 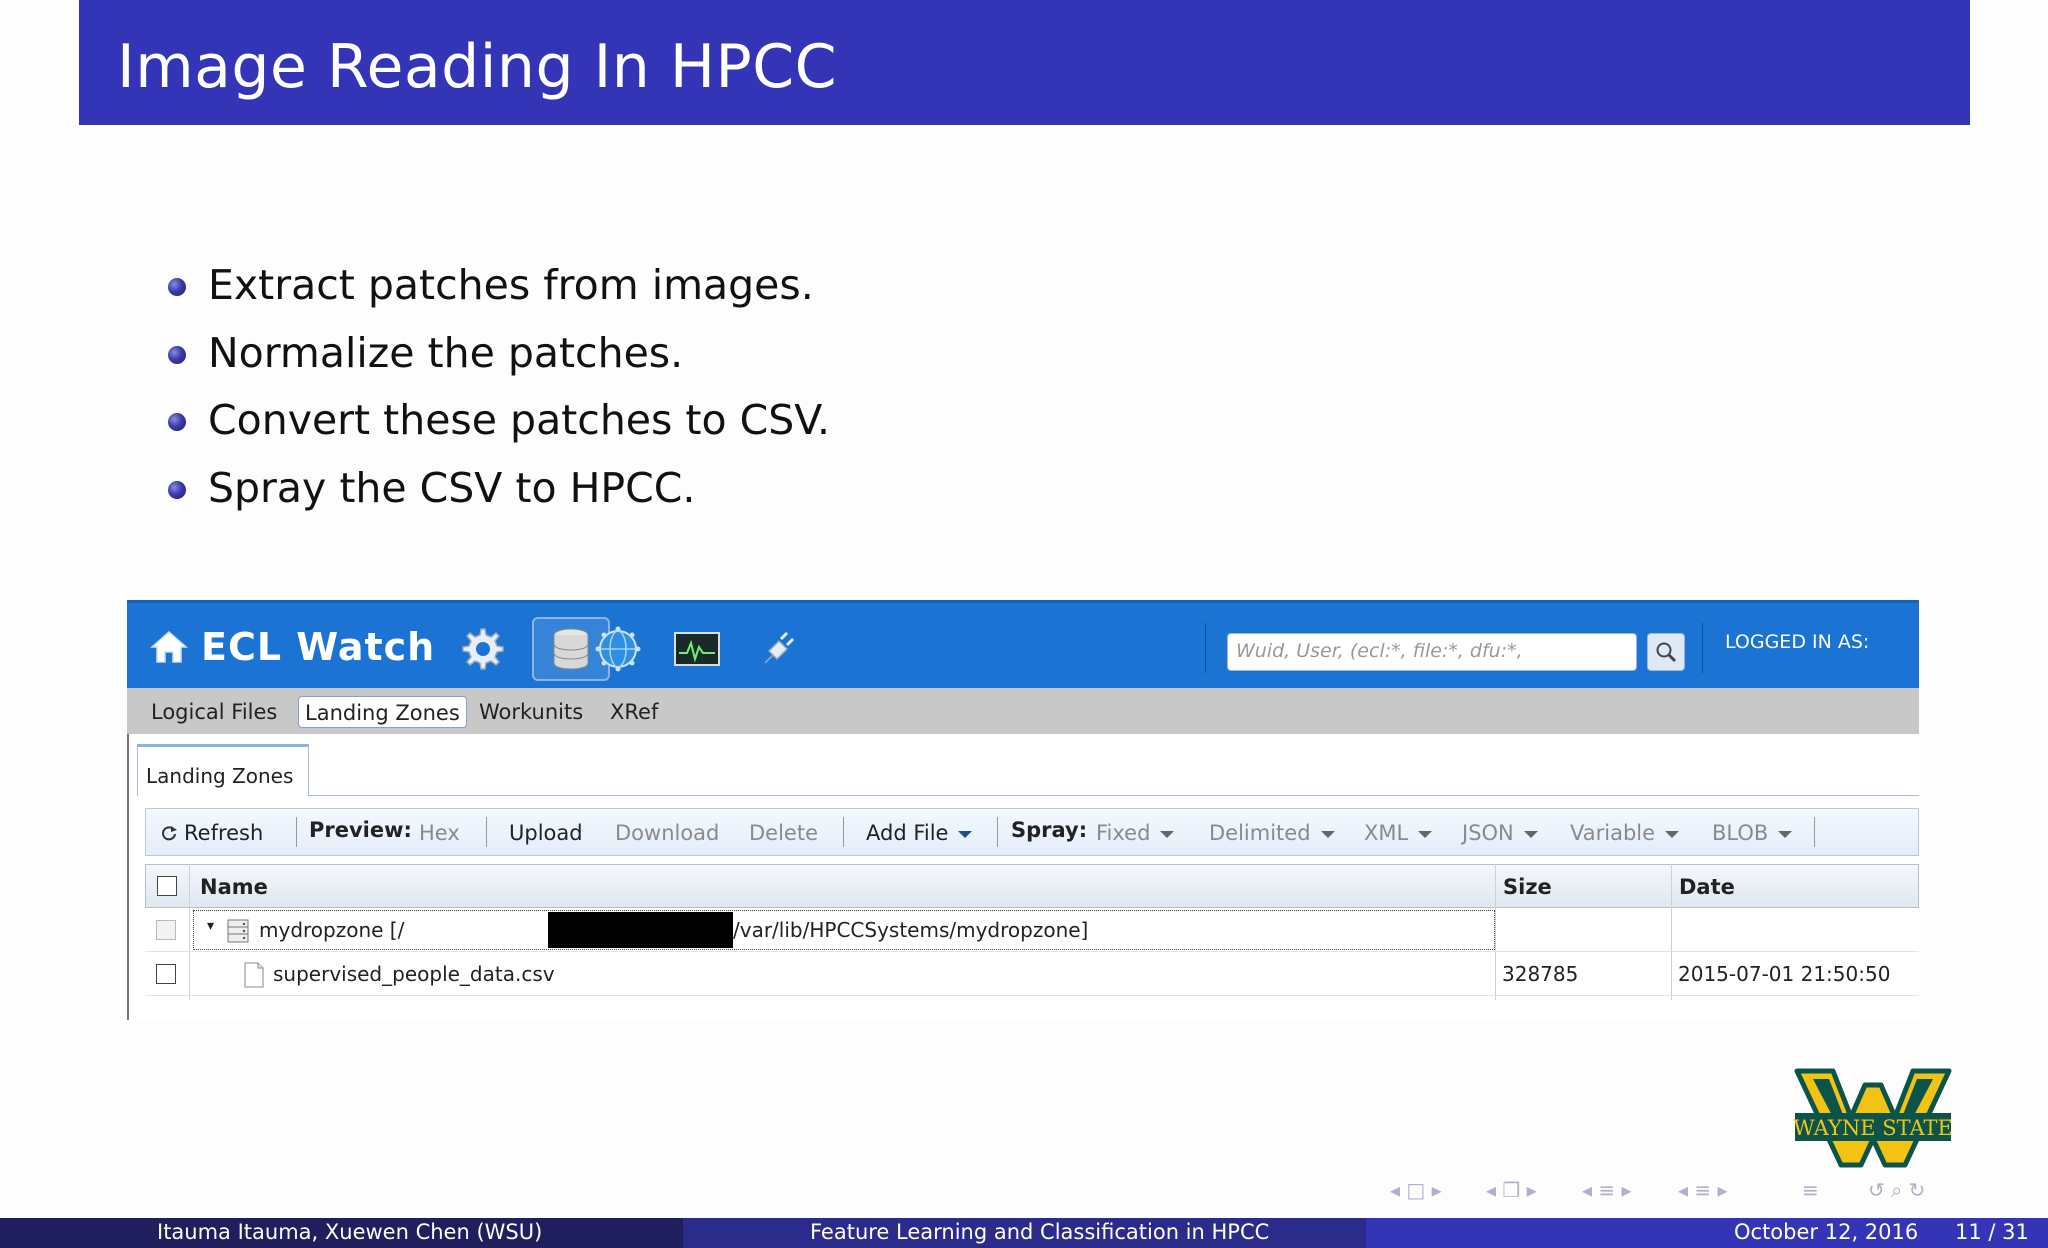 I want to click on upload-button: Upload, so click(x=546, y=833).